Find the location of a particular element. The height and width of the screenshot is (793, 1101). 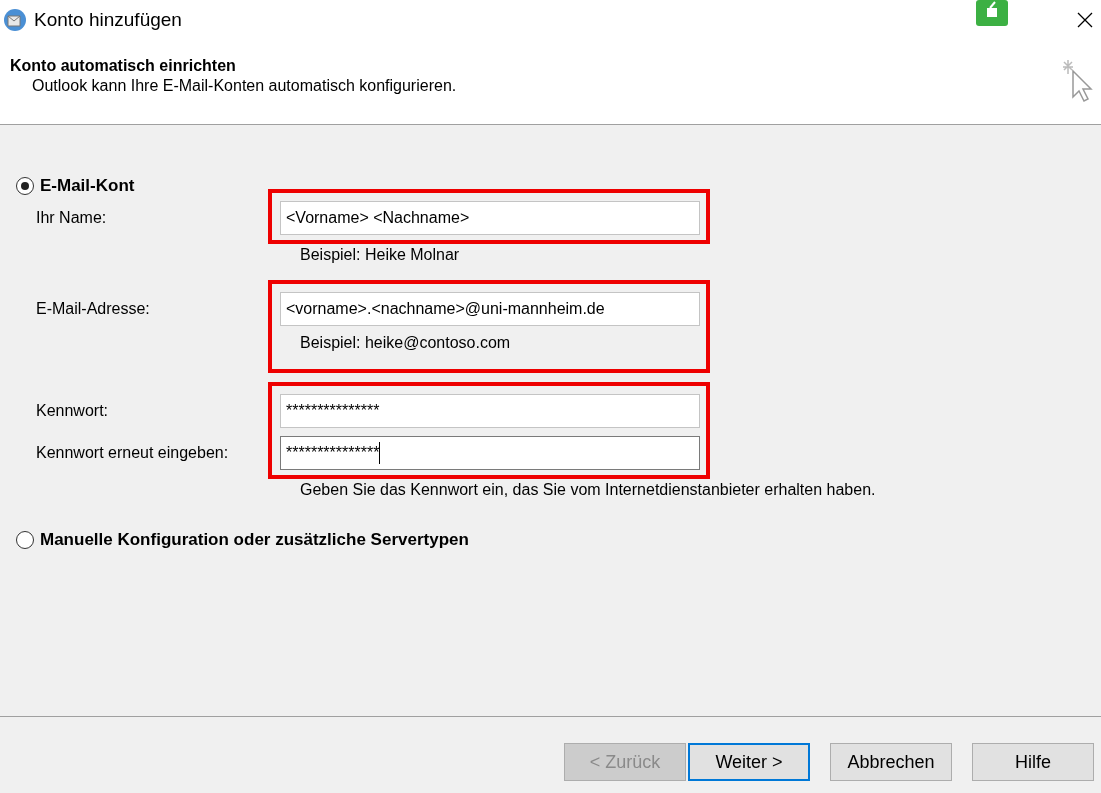

field-label: Kennwort: is located at coordinates (73, 411).